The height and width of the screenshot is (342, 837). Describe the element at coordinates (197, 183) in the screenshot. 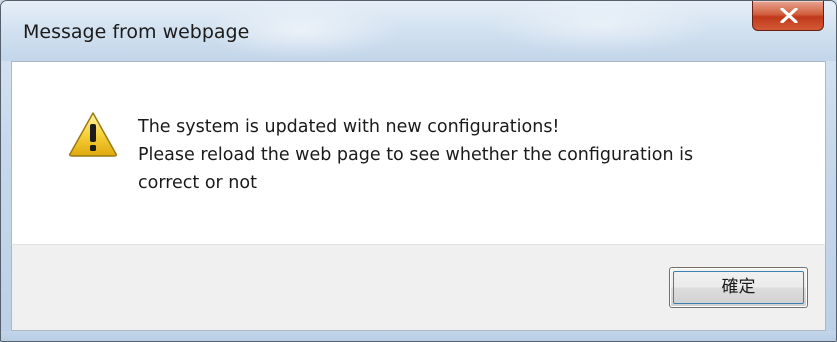

I see `message-line-3: correct or not` at that location.